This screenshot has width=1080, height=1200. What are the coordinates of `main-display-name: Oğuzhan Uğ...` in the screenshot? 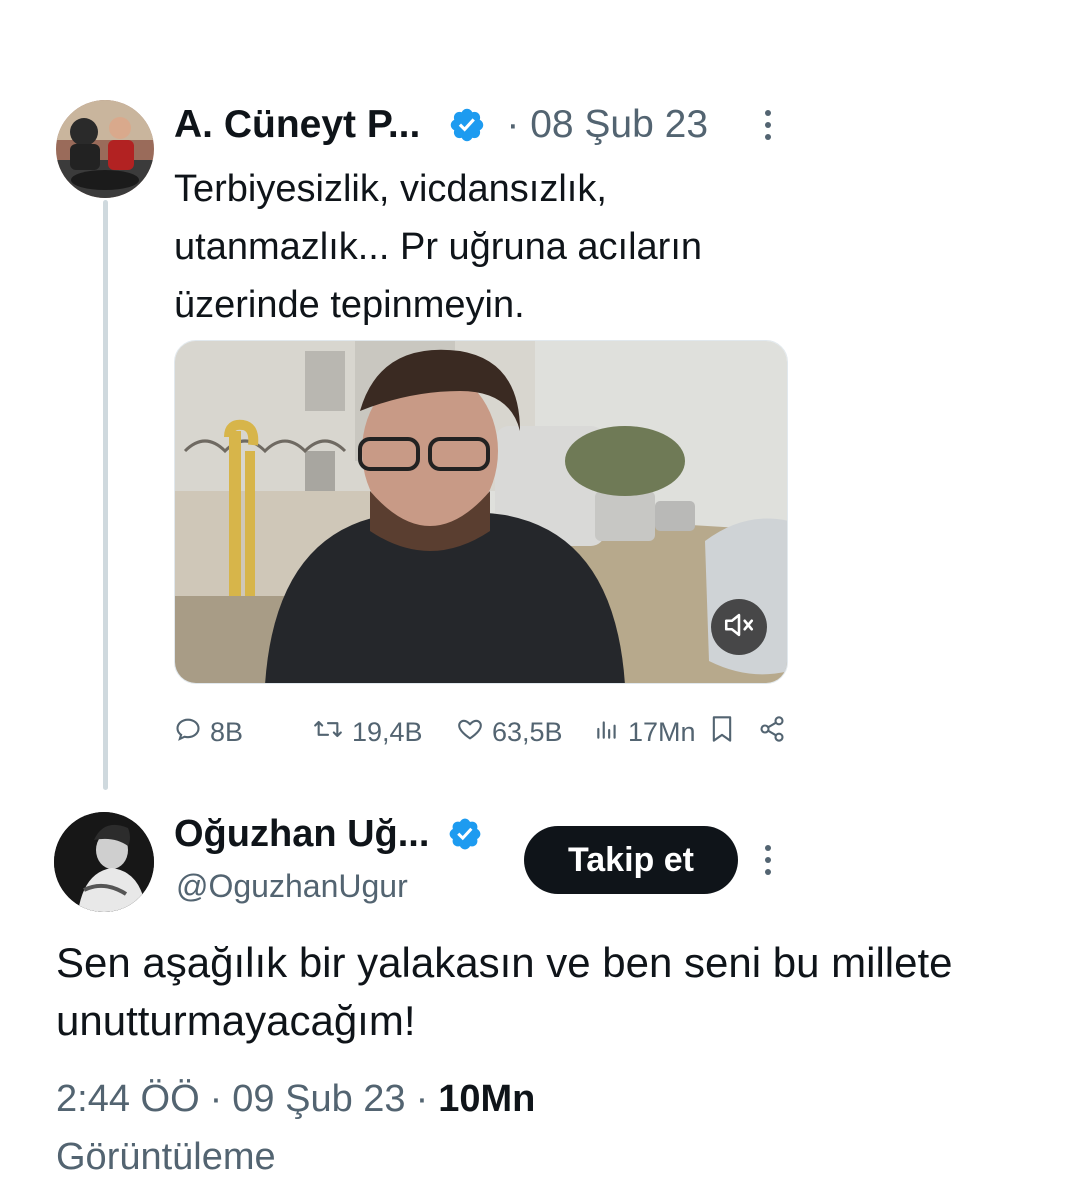 It's located at (301, 834).